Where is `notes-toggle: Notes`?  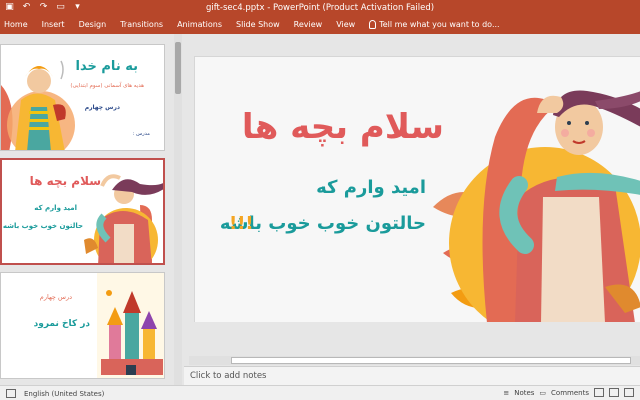
notes-toggle: Notes is located at coordinates (524, 393).